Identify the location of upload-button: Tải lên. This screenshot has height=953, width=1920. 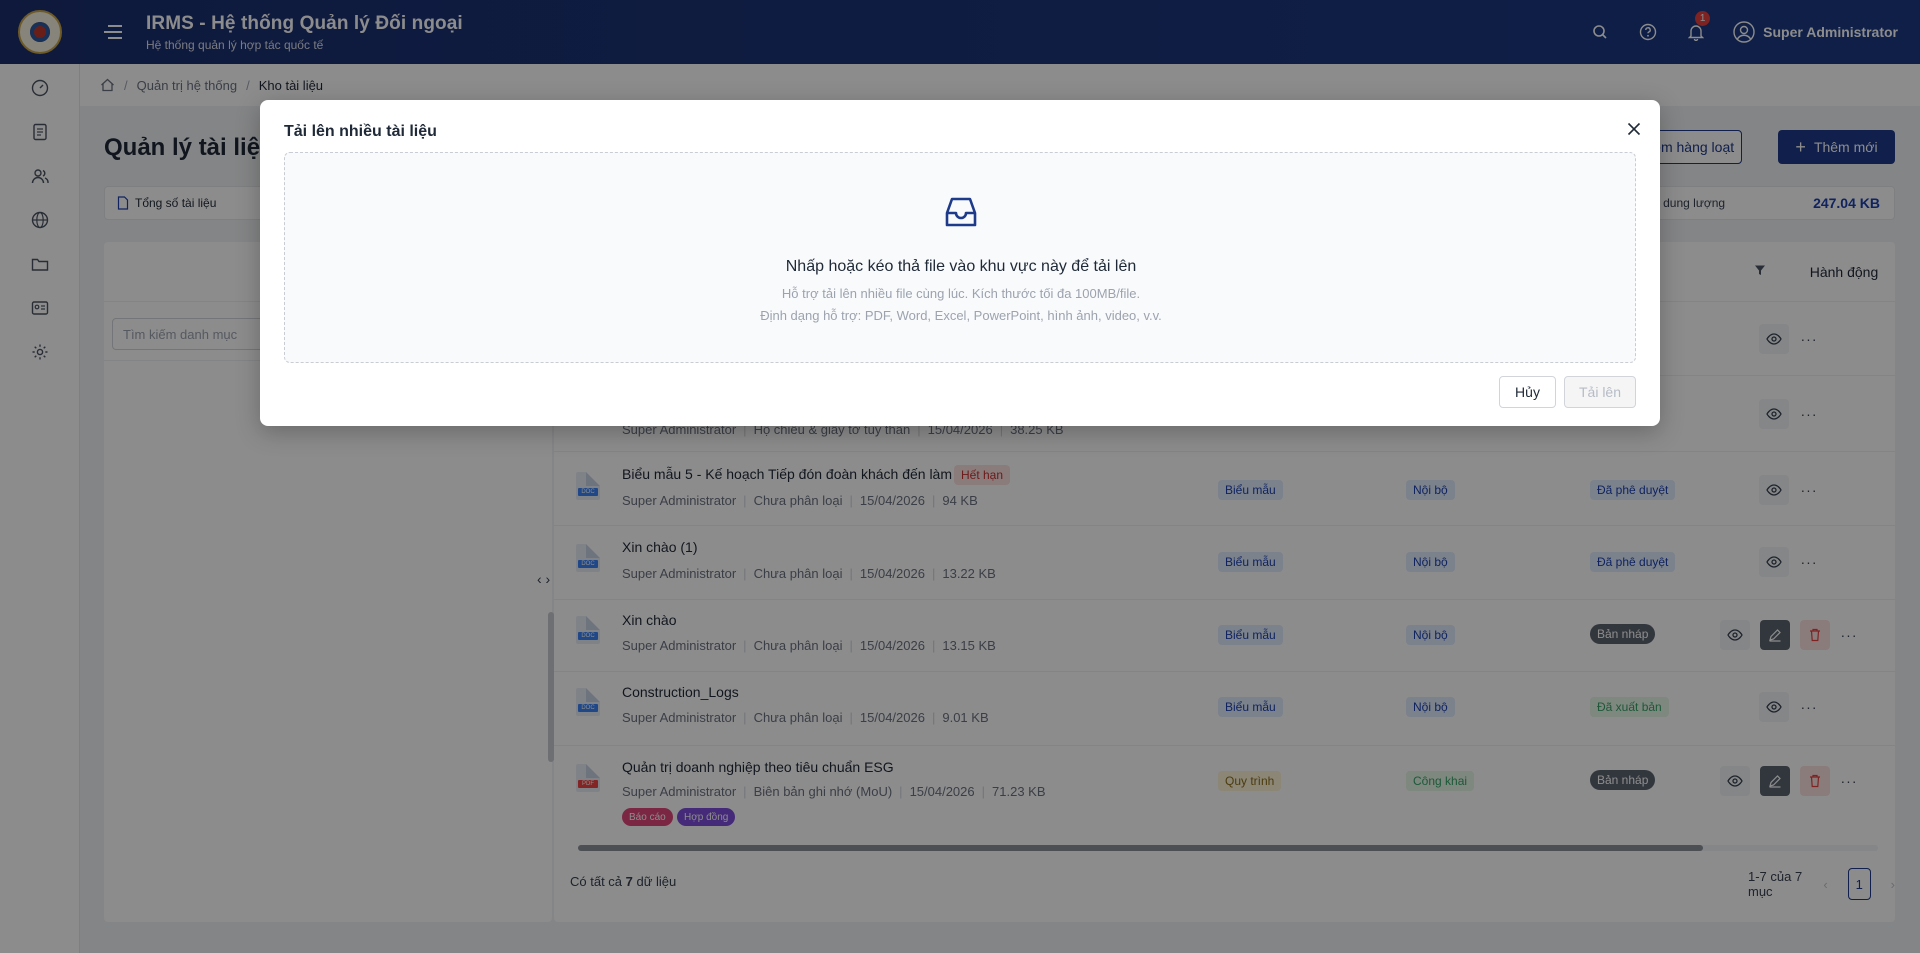
(1600, 392).